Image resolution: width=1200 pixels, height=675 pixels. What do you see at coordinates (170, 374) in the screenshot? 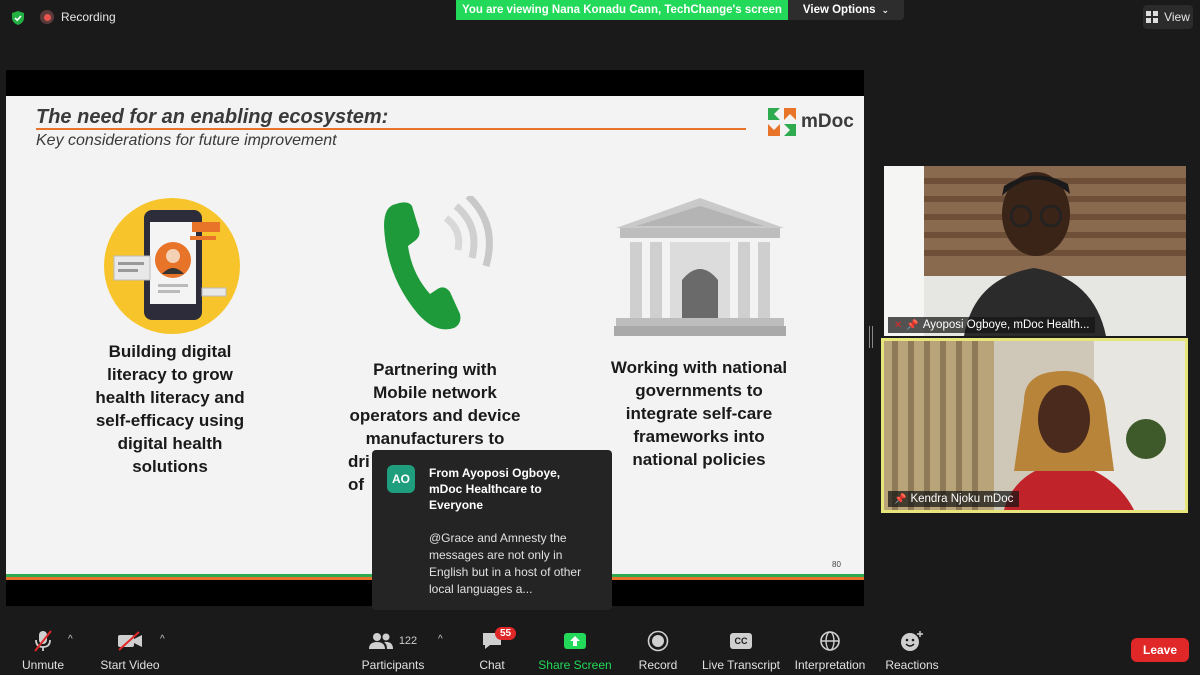
I see `text-line: literacy to grow` at bounding box center [170, 374].